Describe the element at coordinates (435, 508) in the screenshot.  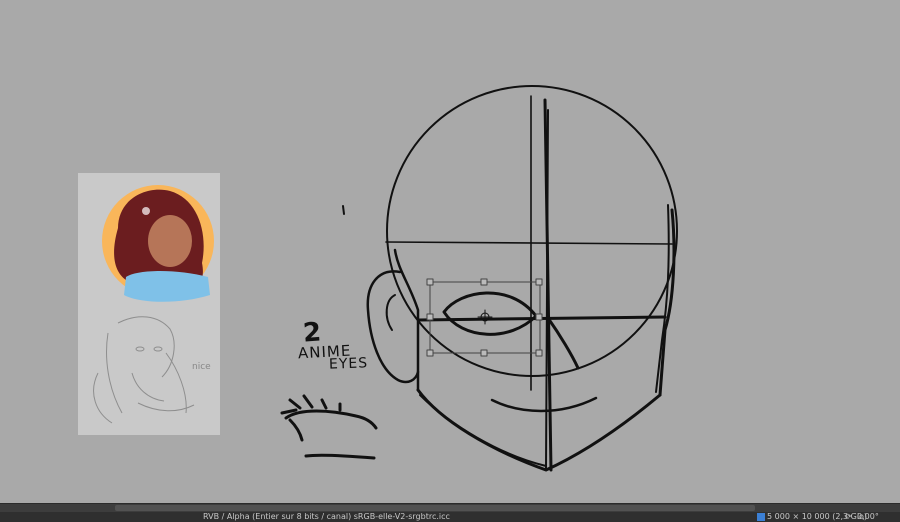
I see `scrollbar-thumb` at that location.